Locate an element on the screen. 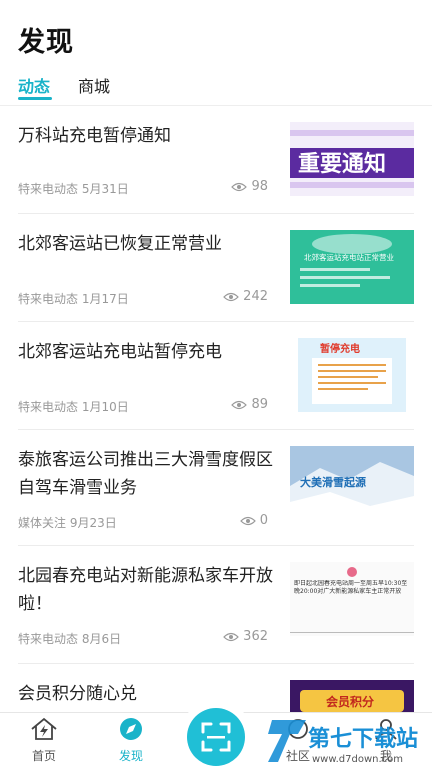 This screenshot has width=432, height=768. article-source: 媒体关注 is located at coordinates (42, 523).